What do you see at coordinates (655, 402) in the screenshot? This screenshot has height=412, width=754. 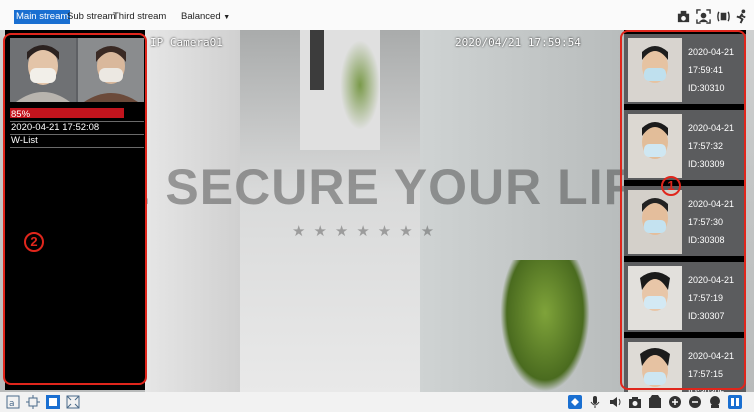 I see `record-icon` at bounding box center [655, 402].